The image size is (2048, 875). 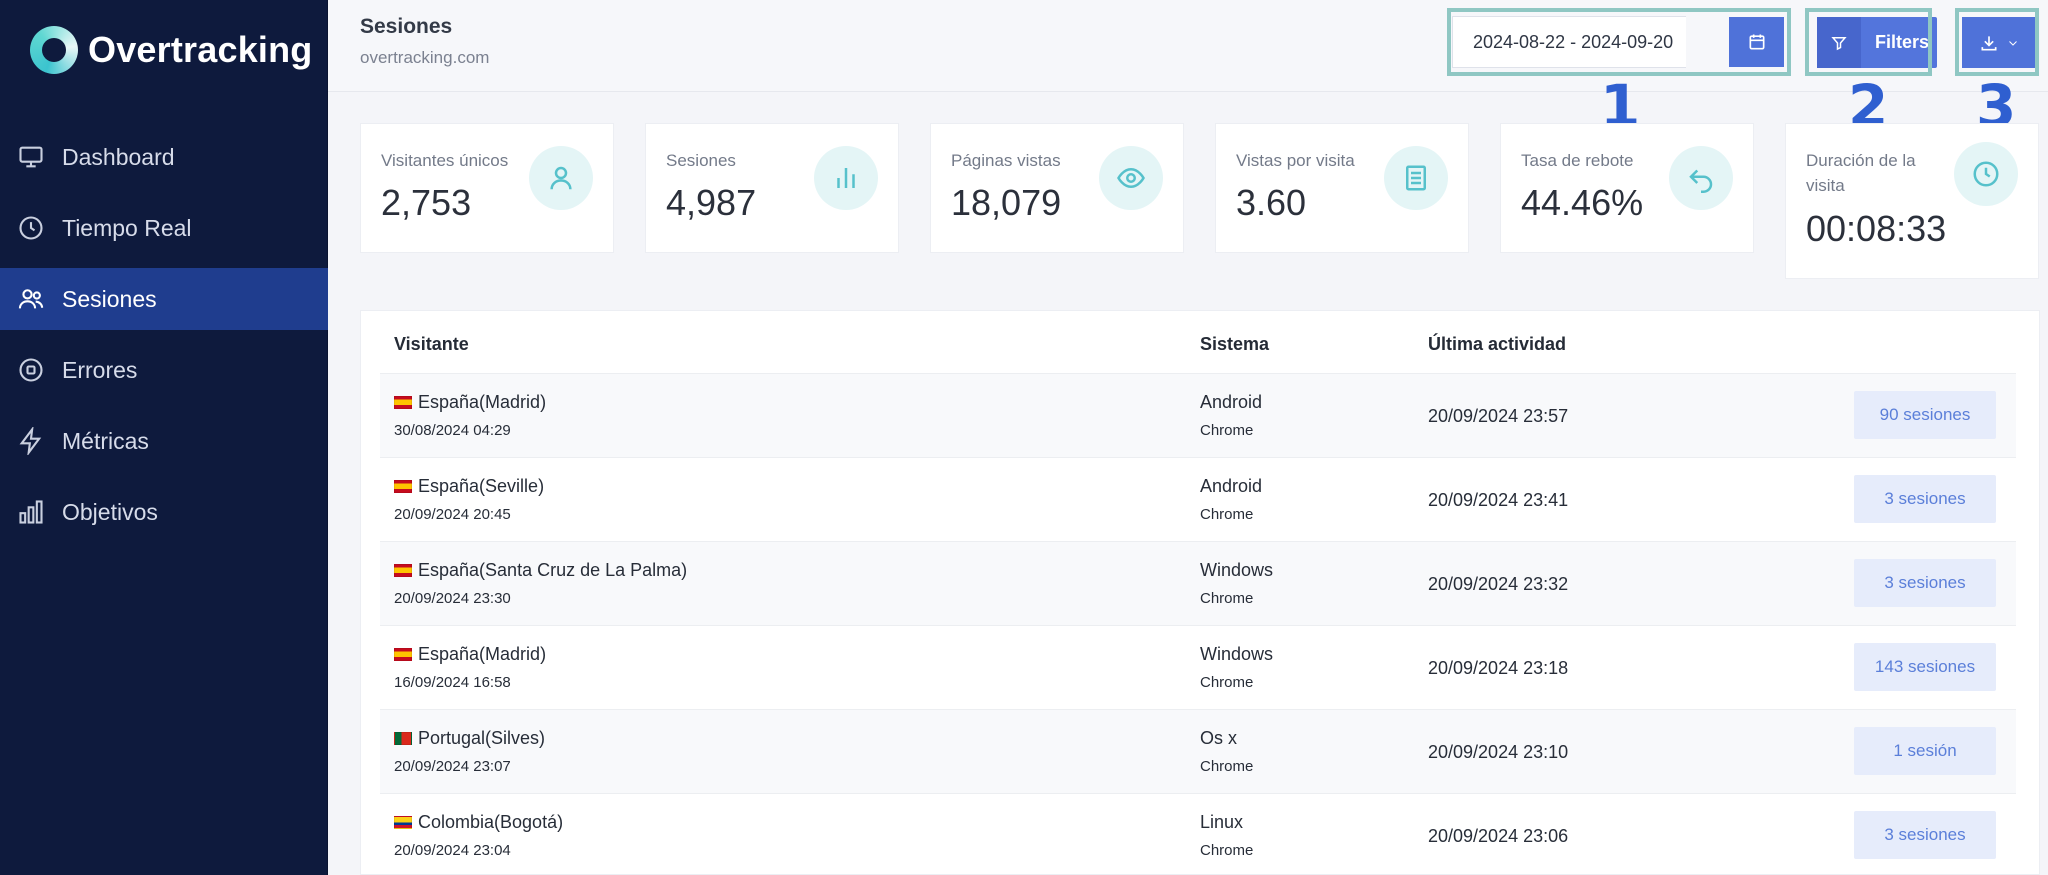 What do you see at coordinates (1295, 160) in the screenshot?
I see `stat-label: Vistas por visita` at bounding box center [1295, 160].